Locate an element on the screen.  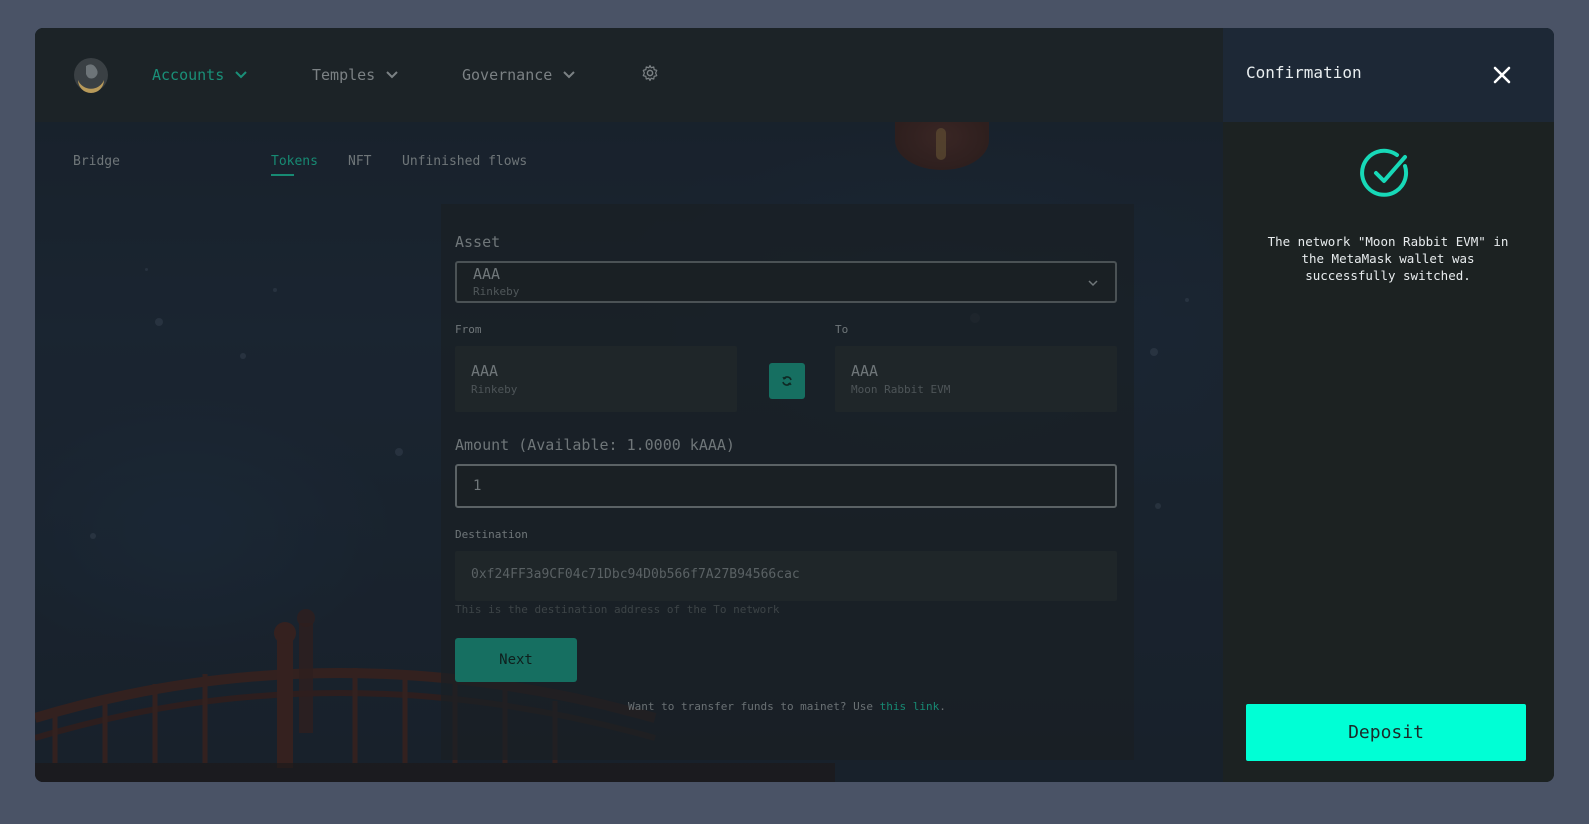
mainnet-link: this link is located at coordinates (910, 706).